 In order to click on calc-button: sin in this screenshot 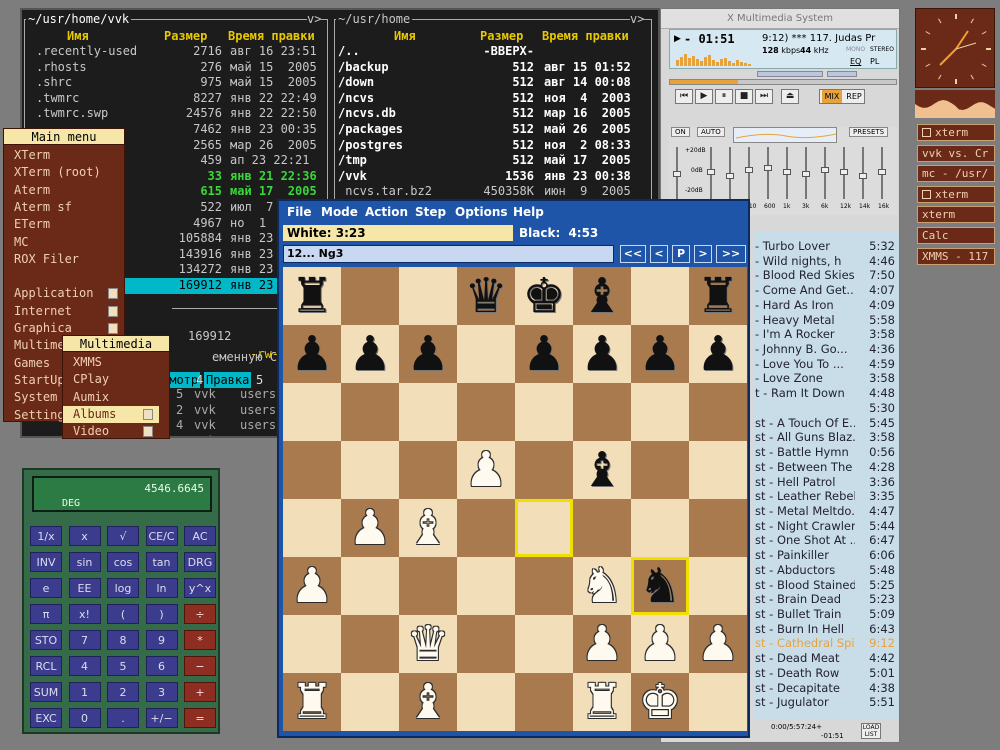, I will do `click(84, 562)`.